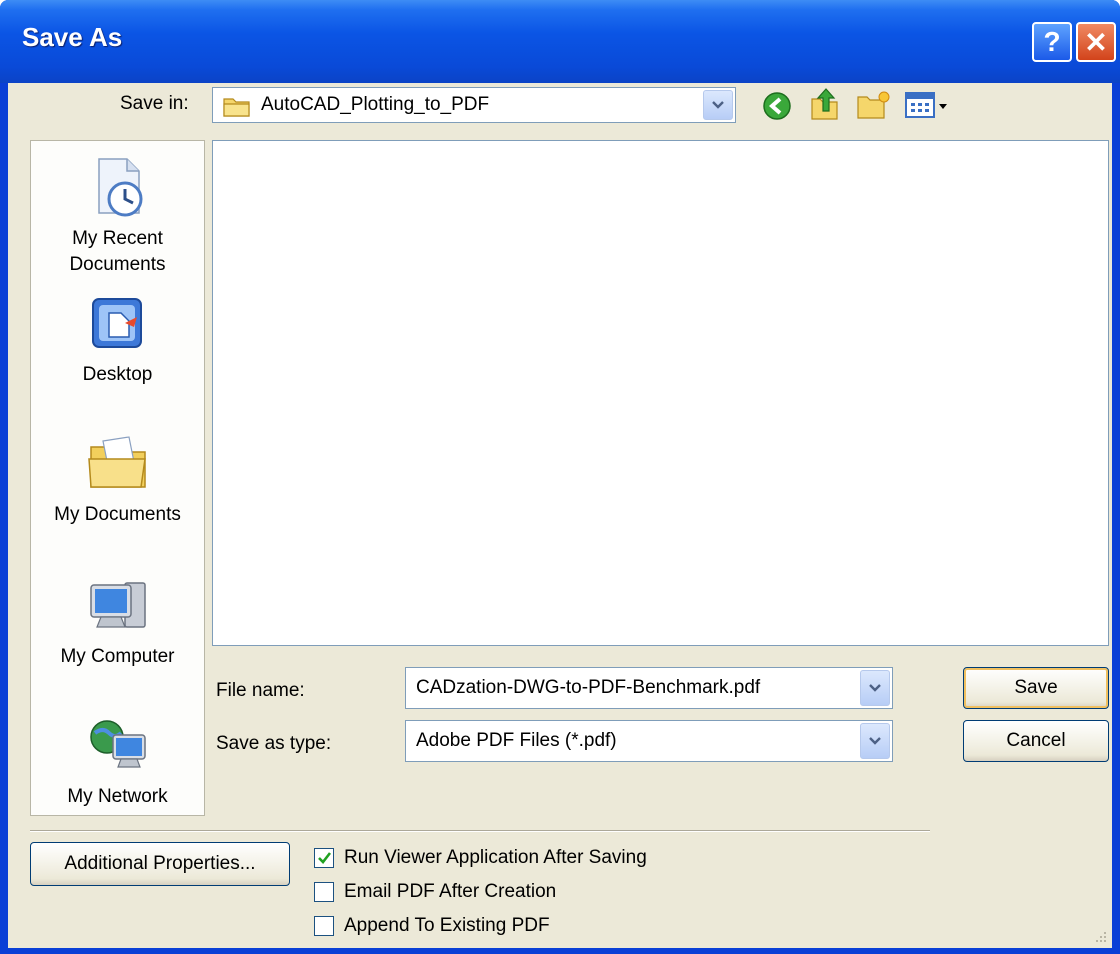 Image resolution: width=1120 pixels, height=954 pixels. I want to click on checkmark-icon, so click(325, 858).